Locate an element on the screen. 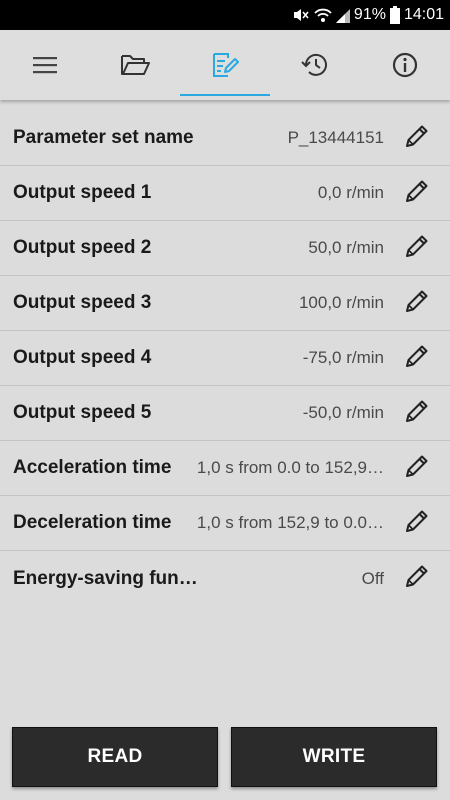  tab-menu is located at coordinates (45, 65).